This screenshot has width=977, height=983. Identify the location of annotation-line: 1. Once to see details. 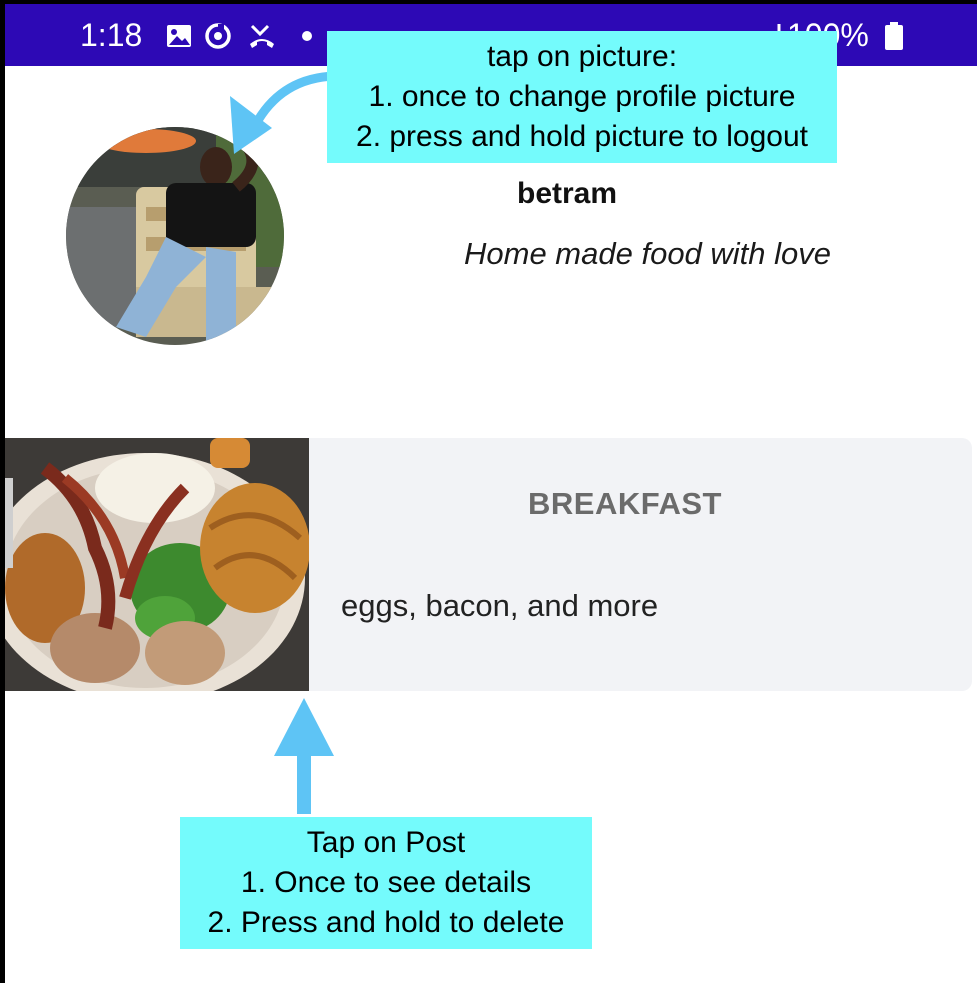
(386, 882).